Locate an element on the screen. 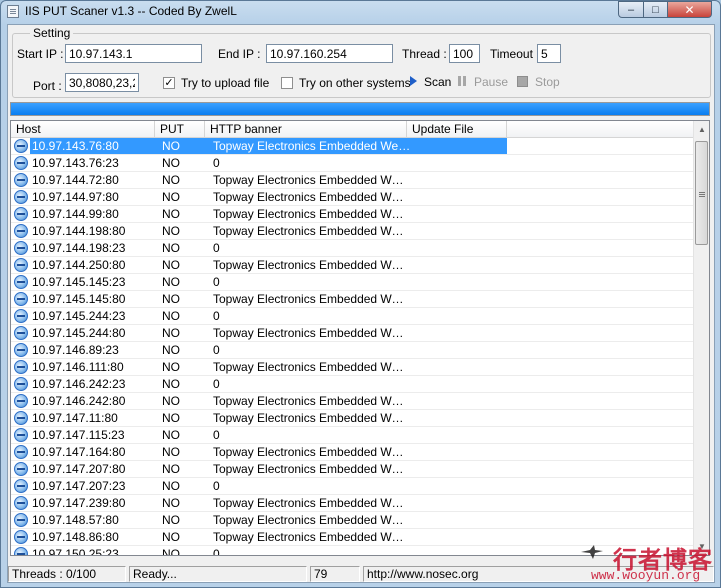  pause-button: Pause is located at coordinates (491, 82).